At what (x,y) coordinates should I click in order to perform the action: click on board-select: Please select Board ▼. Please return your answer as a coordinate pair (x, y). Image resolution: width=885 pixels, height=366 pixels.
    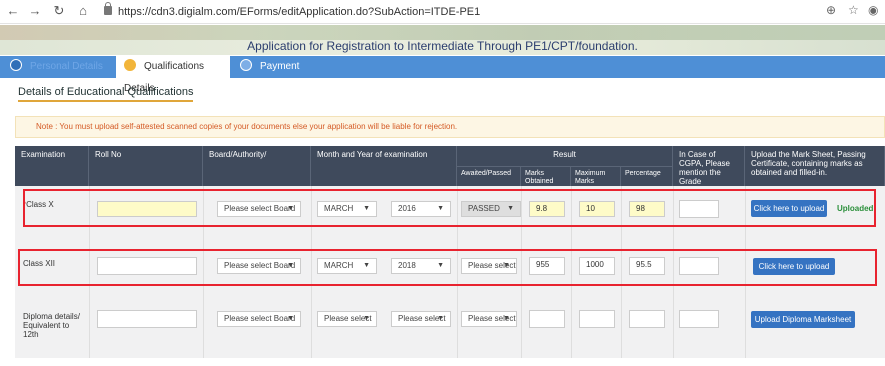
    Looking at the image, I should click on (259, 319).